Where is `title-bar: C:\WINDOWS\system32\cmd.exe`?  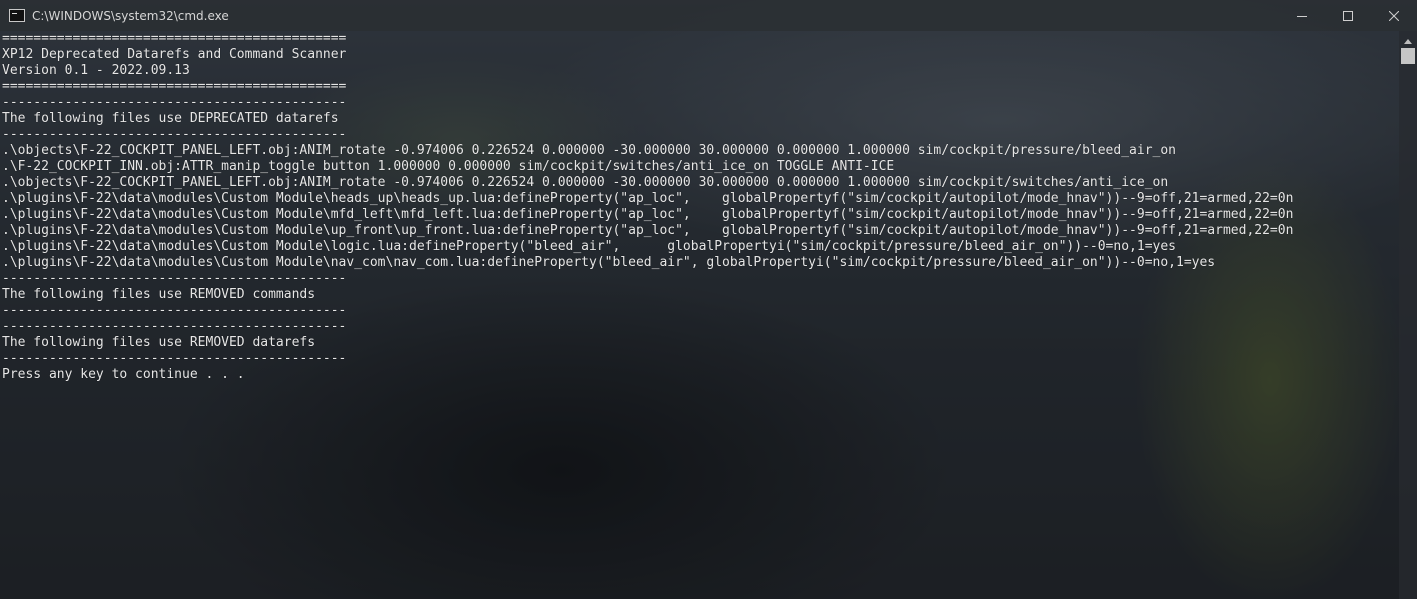 title-bar: C:\WINDOWS\system32\cmd.exe is located at coordinates (708, 15).